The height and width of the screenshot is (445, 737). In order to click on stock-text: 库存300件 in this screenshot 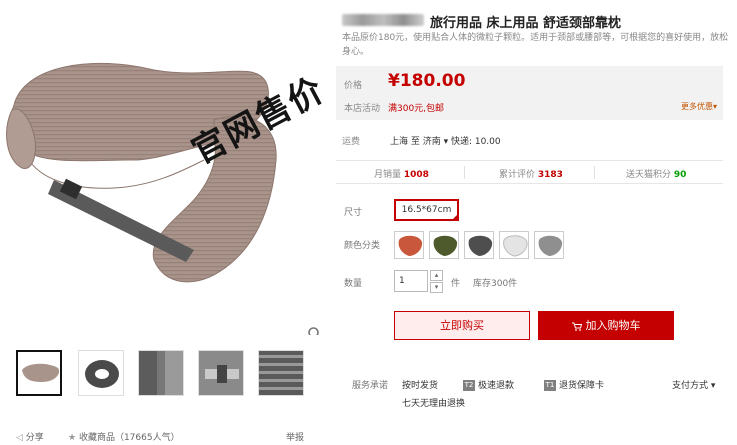, I will do `click(495, 284)`.